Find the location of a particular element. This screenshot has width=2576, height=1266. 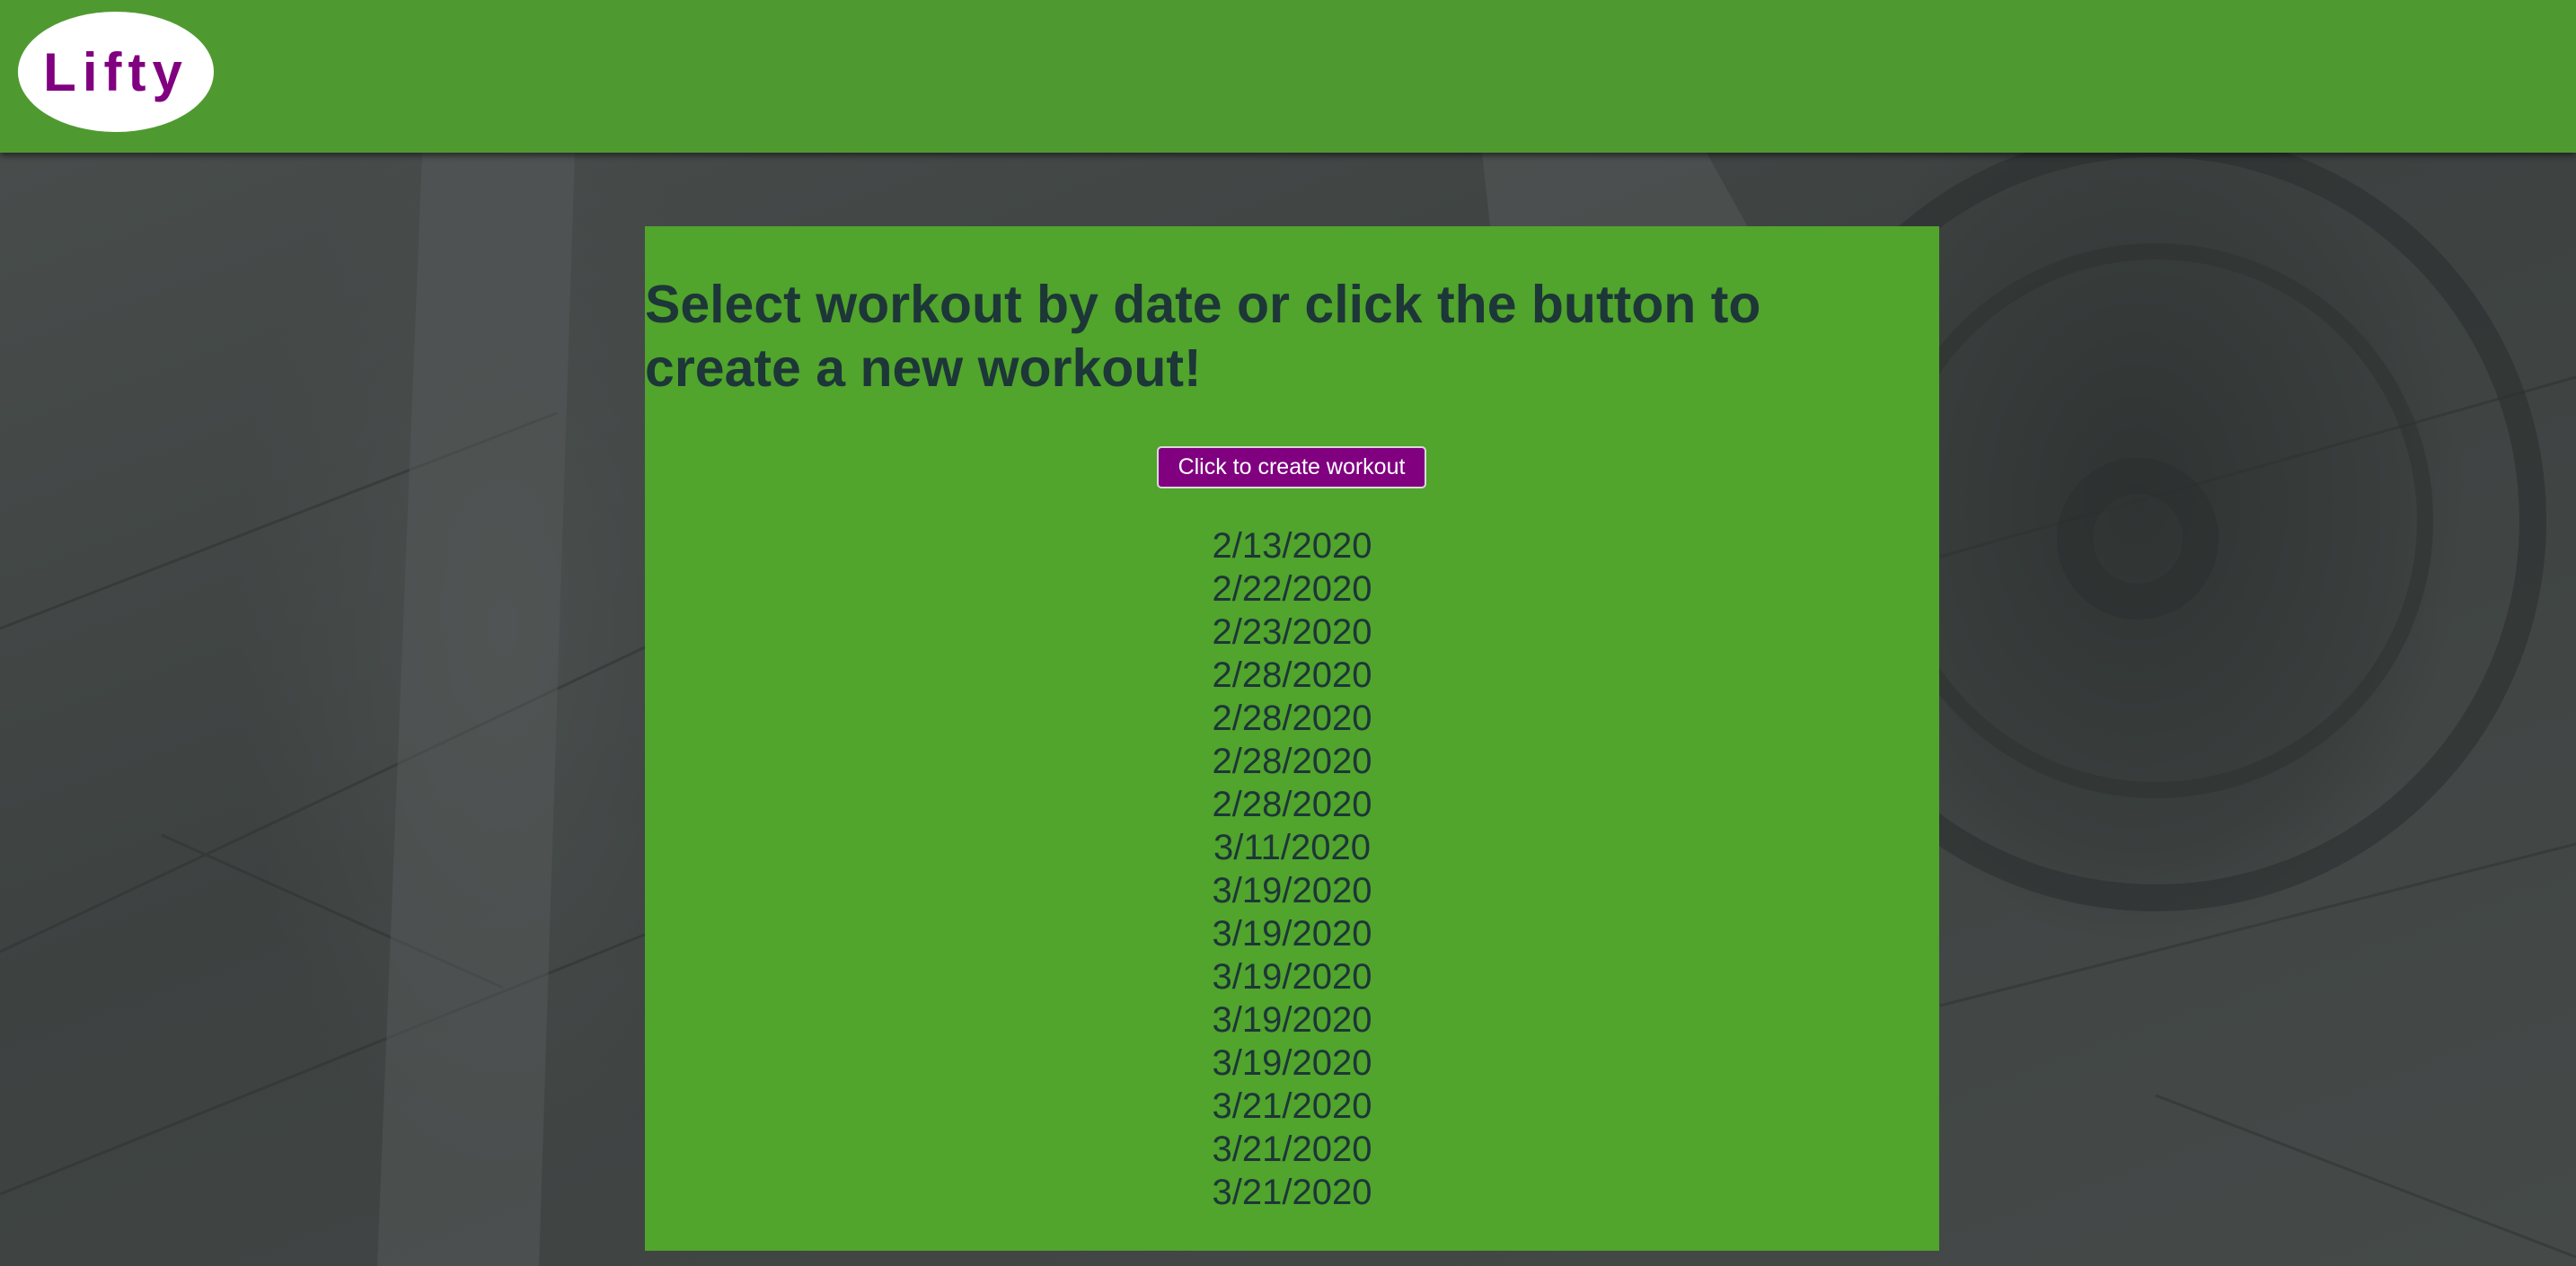

lifty-logo: Lifty is located at coordinates (116, 72).